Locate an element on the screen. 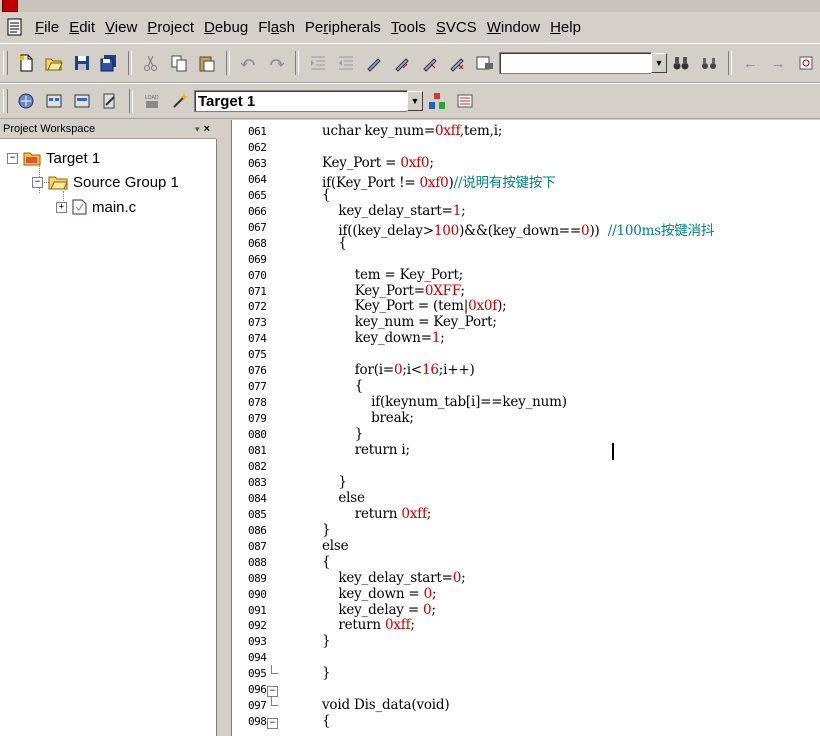 This screenshot has height=736, width=820. components-button is located at coordinates (437, 101).